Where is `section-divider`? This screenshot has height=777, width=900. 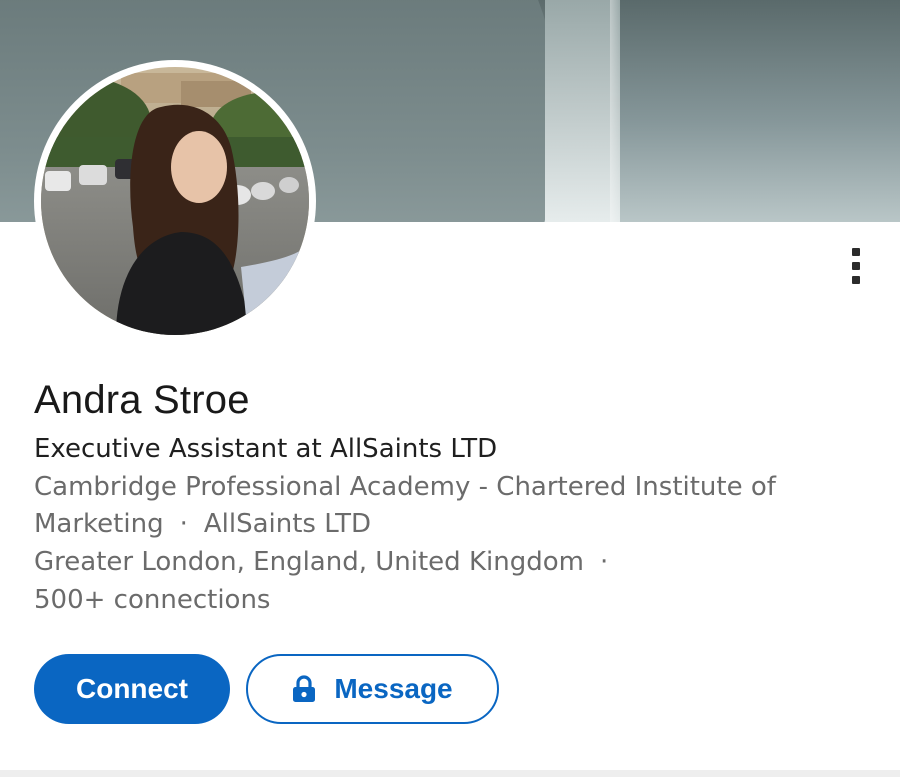
section-divider is located at coordinates (450, 773).